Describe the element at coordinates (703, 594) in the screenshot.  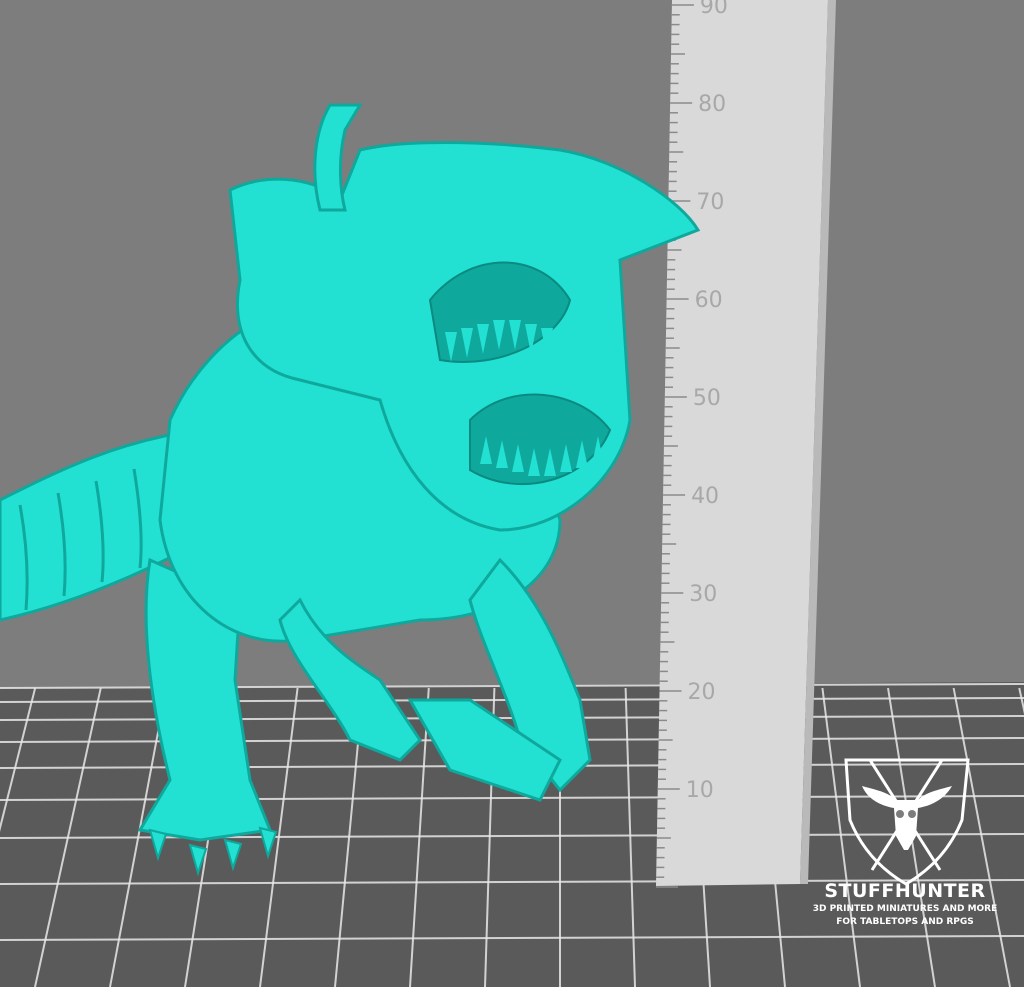
I see `ruler-label: 30` at that location.